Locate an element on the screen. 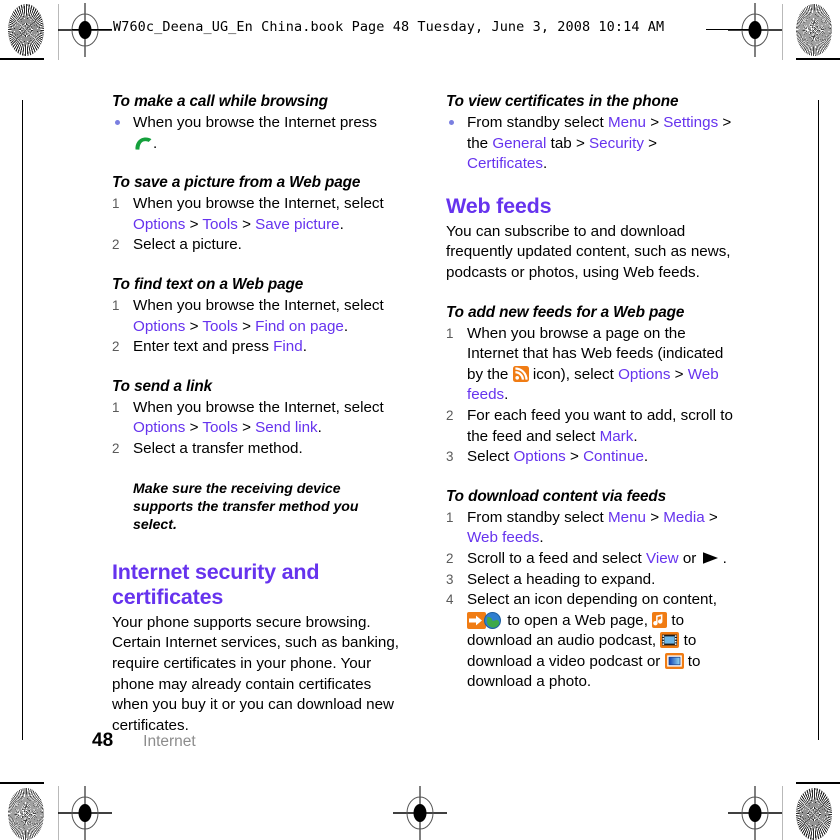 This screenshot has height=840, width=840. list-item: 3 Select a heading to expand. is located at coordinates (590, 580).